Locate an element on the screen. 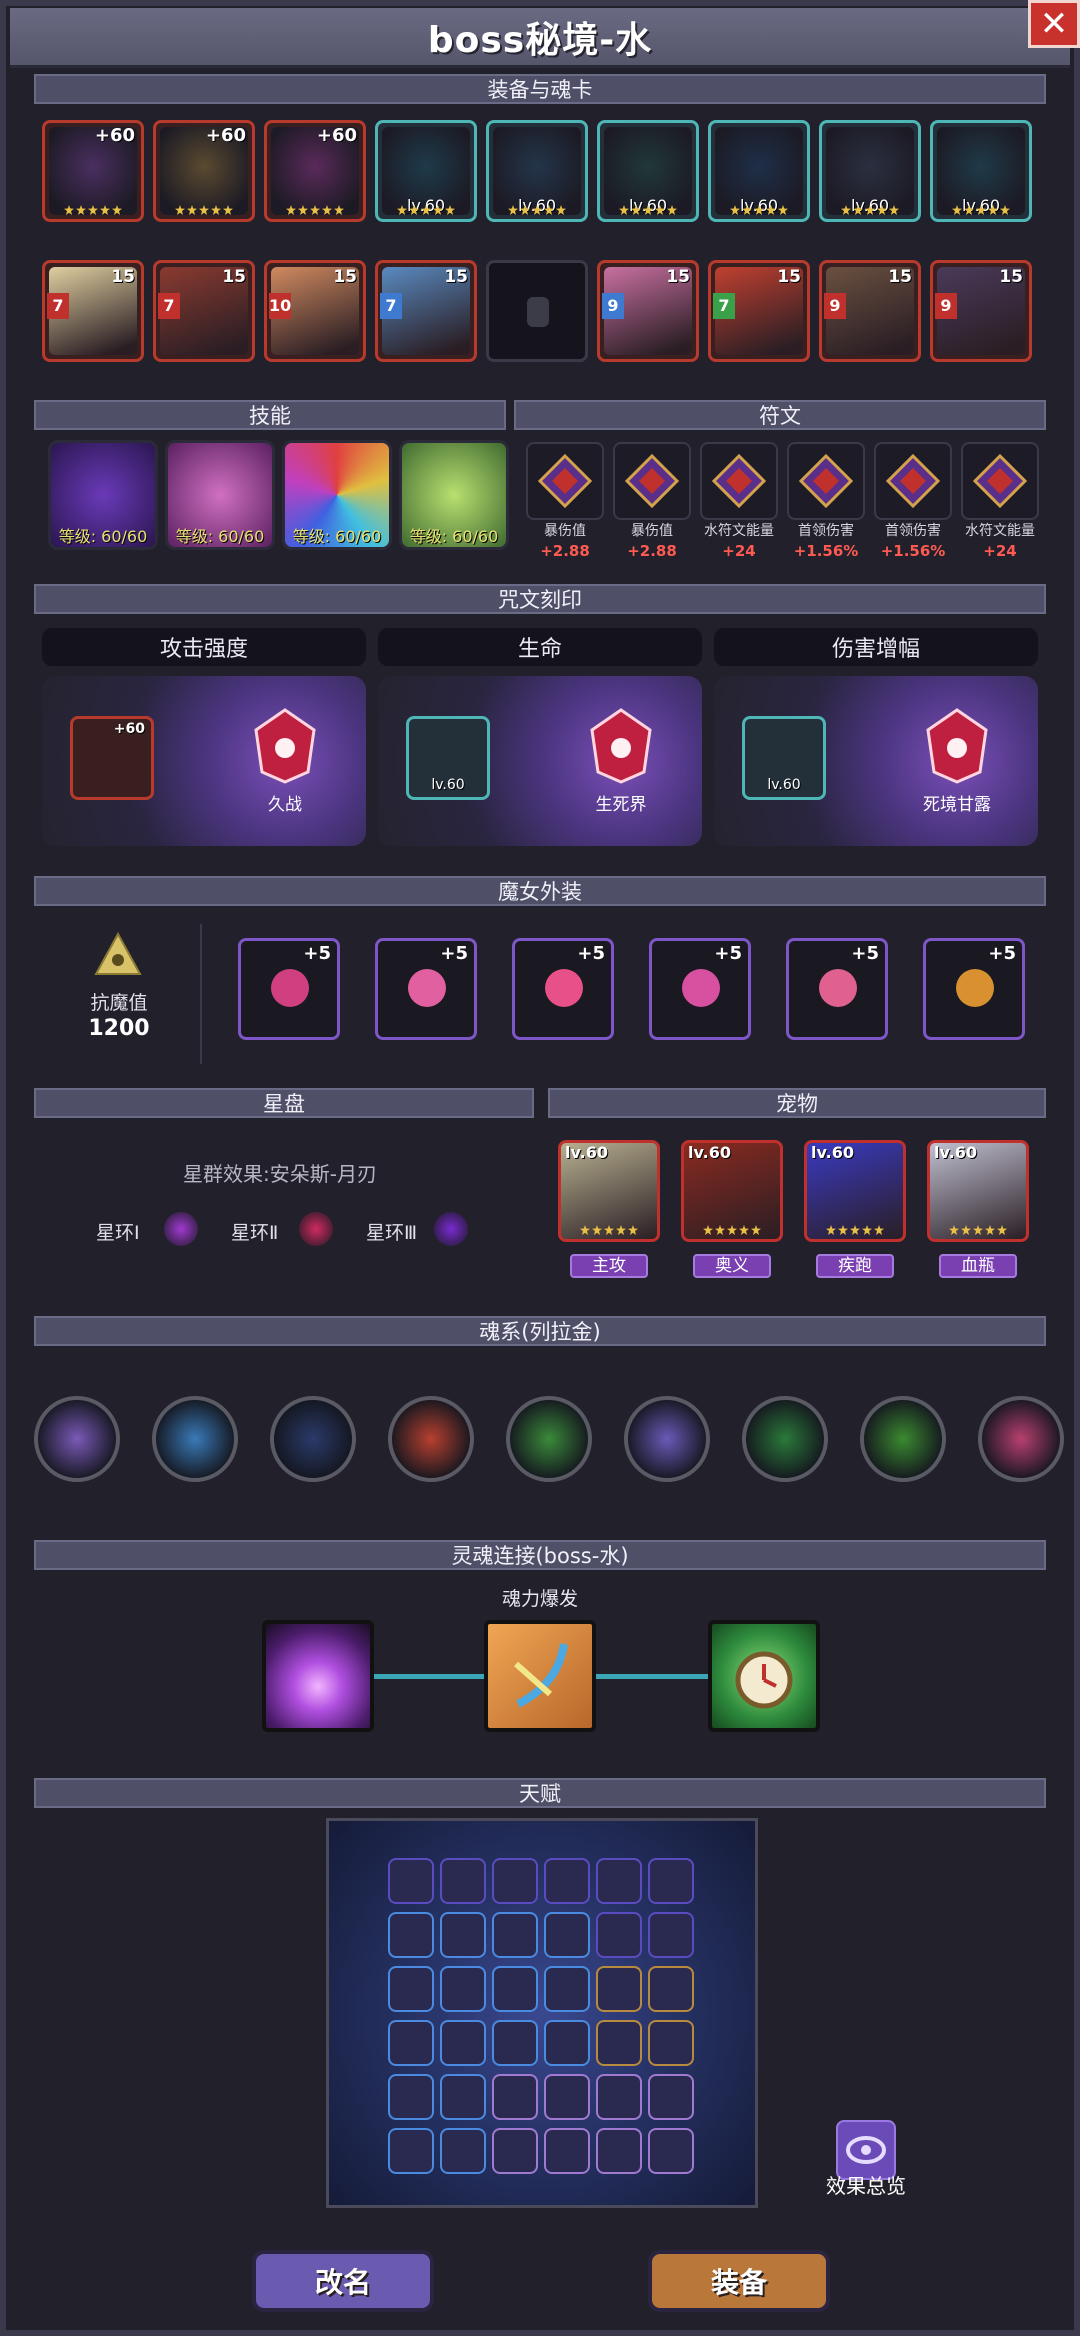 This screenshot has height=2336, width=1080. empty-soul-card-slot is located at coordinates (537, 311).